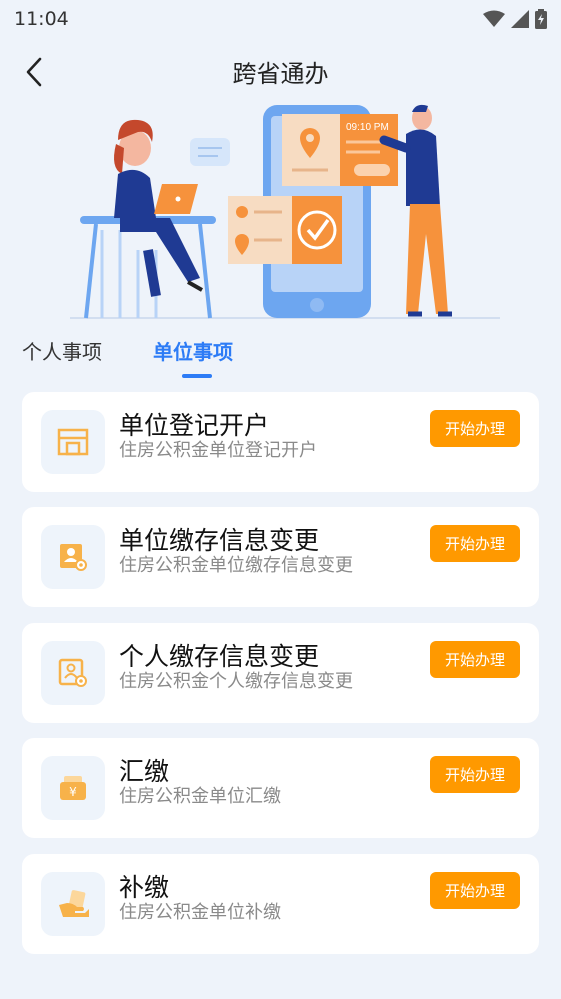 The height and width of the screenshot is (999, 561). What do you see at coordinates (236, 681) in the screenshot?
I see `card-description: 住房公积金个人缴存信息变更` at bounding box center [236, 681].